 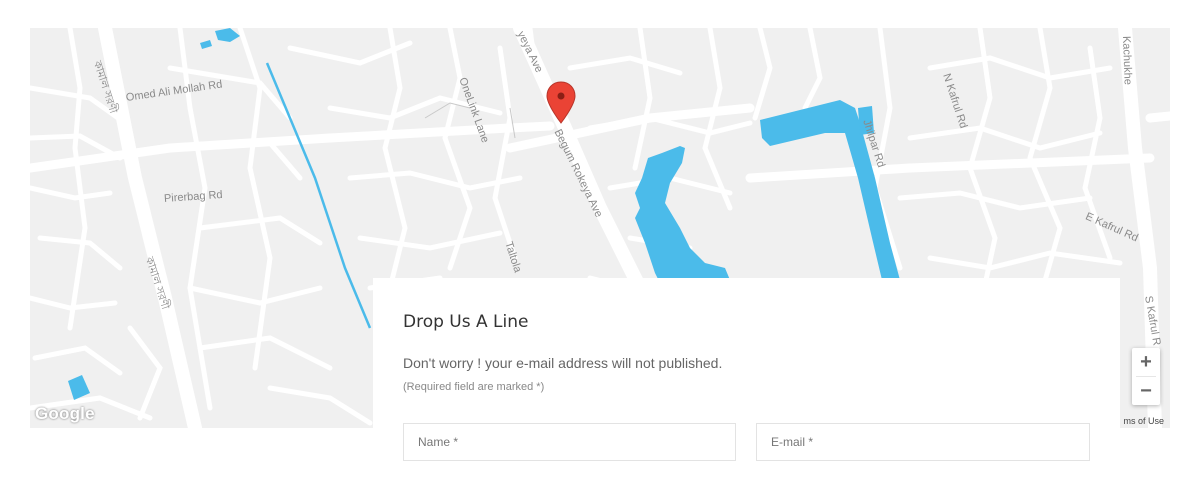 I want to click on google-logo: Google, so click(x=65, y=414).